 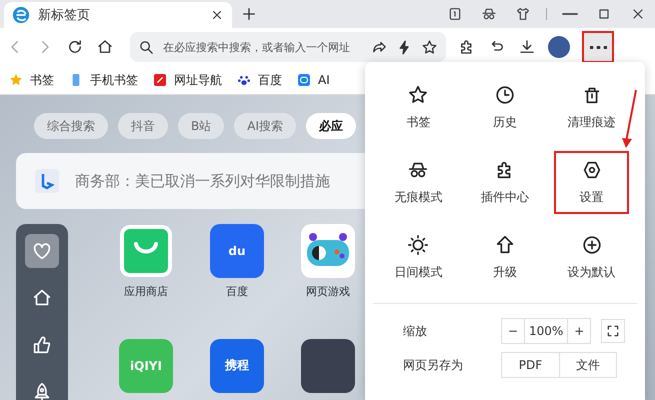 I want to click on bookmark-star-icon, so click(x=16, y=80).